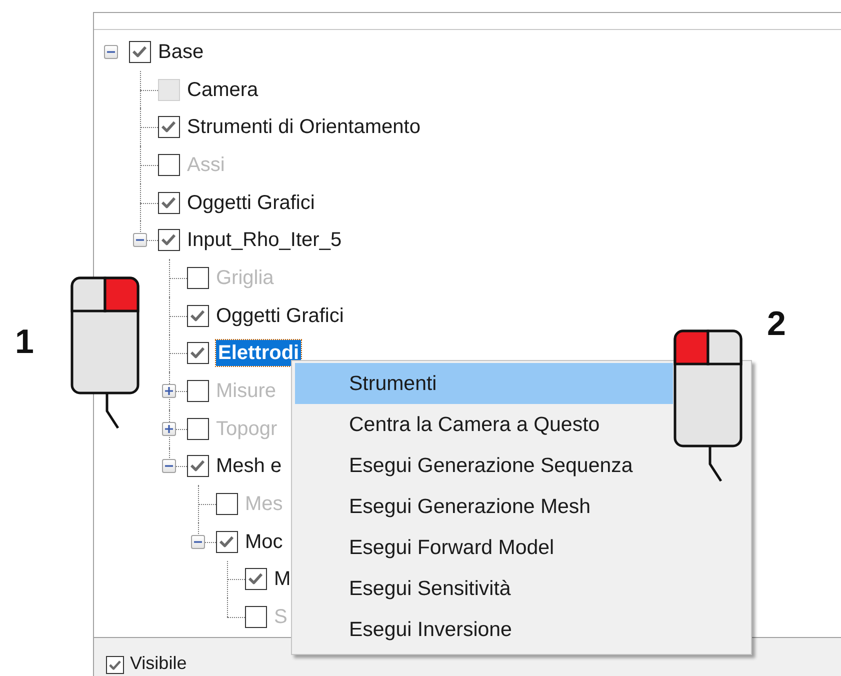 This screenshot has height=676, width=841. What do you see at coordinates (222, 89) in the screenshot?
I see `tree-item: Camera` at bounding box center [222, 89].